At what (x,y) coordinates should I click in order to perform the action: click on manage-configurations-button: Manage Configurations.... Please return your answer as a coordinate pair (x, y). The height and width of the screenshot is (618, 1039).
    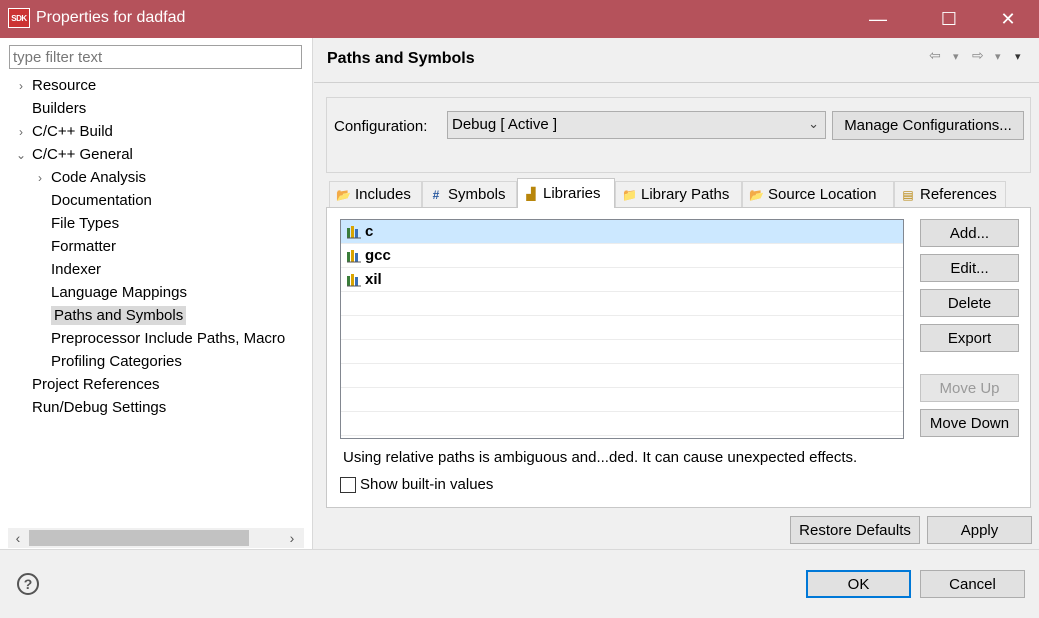
    Looking at the image, I should click on (928, 125).